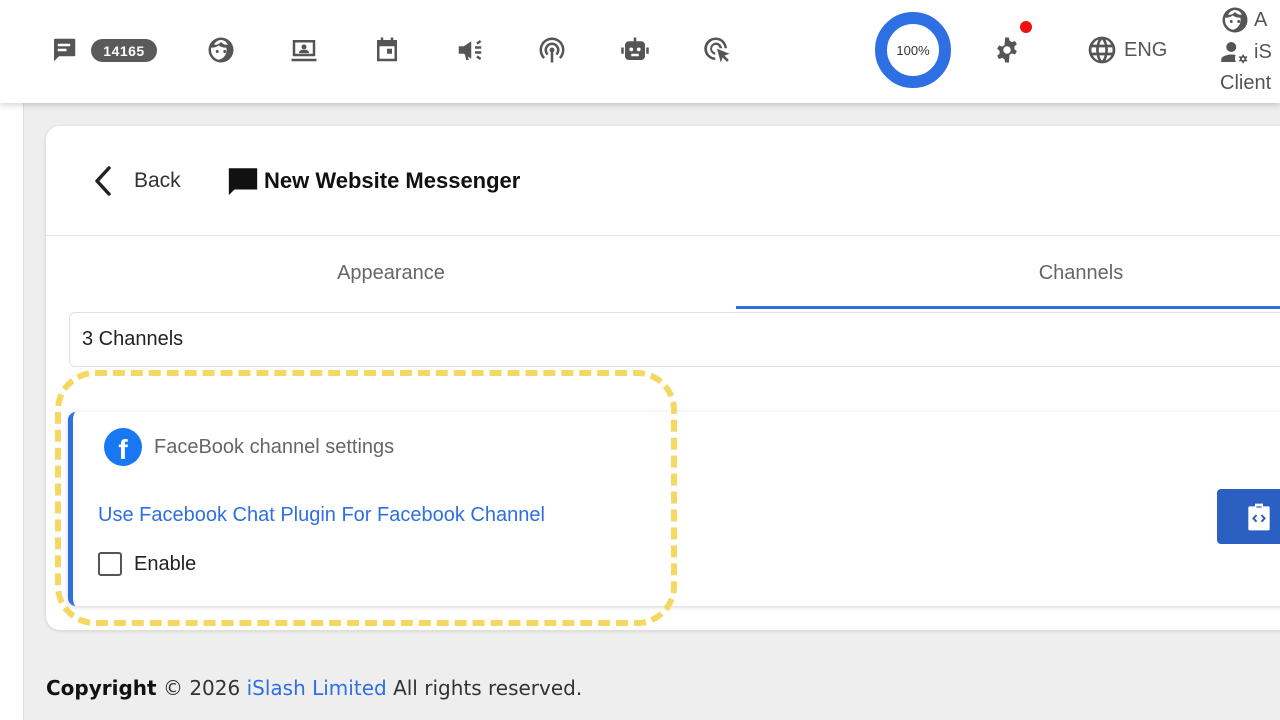 The width and height of the screenshot is (1280, 720). Describe the element at coordinates (64, 50) in the screenshot. I see `chat-icon` at that location.